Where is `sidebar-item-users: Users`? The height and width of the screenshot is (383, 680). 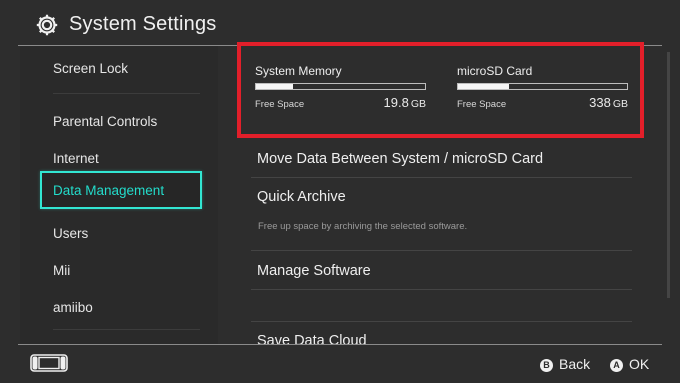 sidebar-item-users: Users is located at coordinates (119, 234).